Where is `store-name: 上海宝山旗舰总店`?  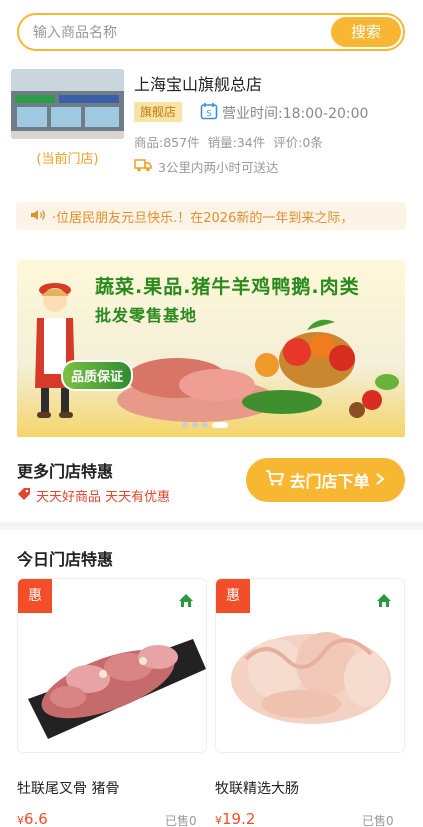 store-name: 上海宝山旗舰总店 is located at coordinates (198, 84).